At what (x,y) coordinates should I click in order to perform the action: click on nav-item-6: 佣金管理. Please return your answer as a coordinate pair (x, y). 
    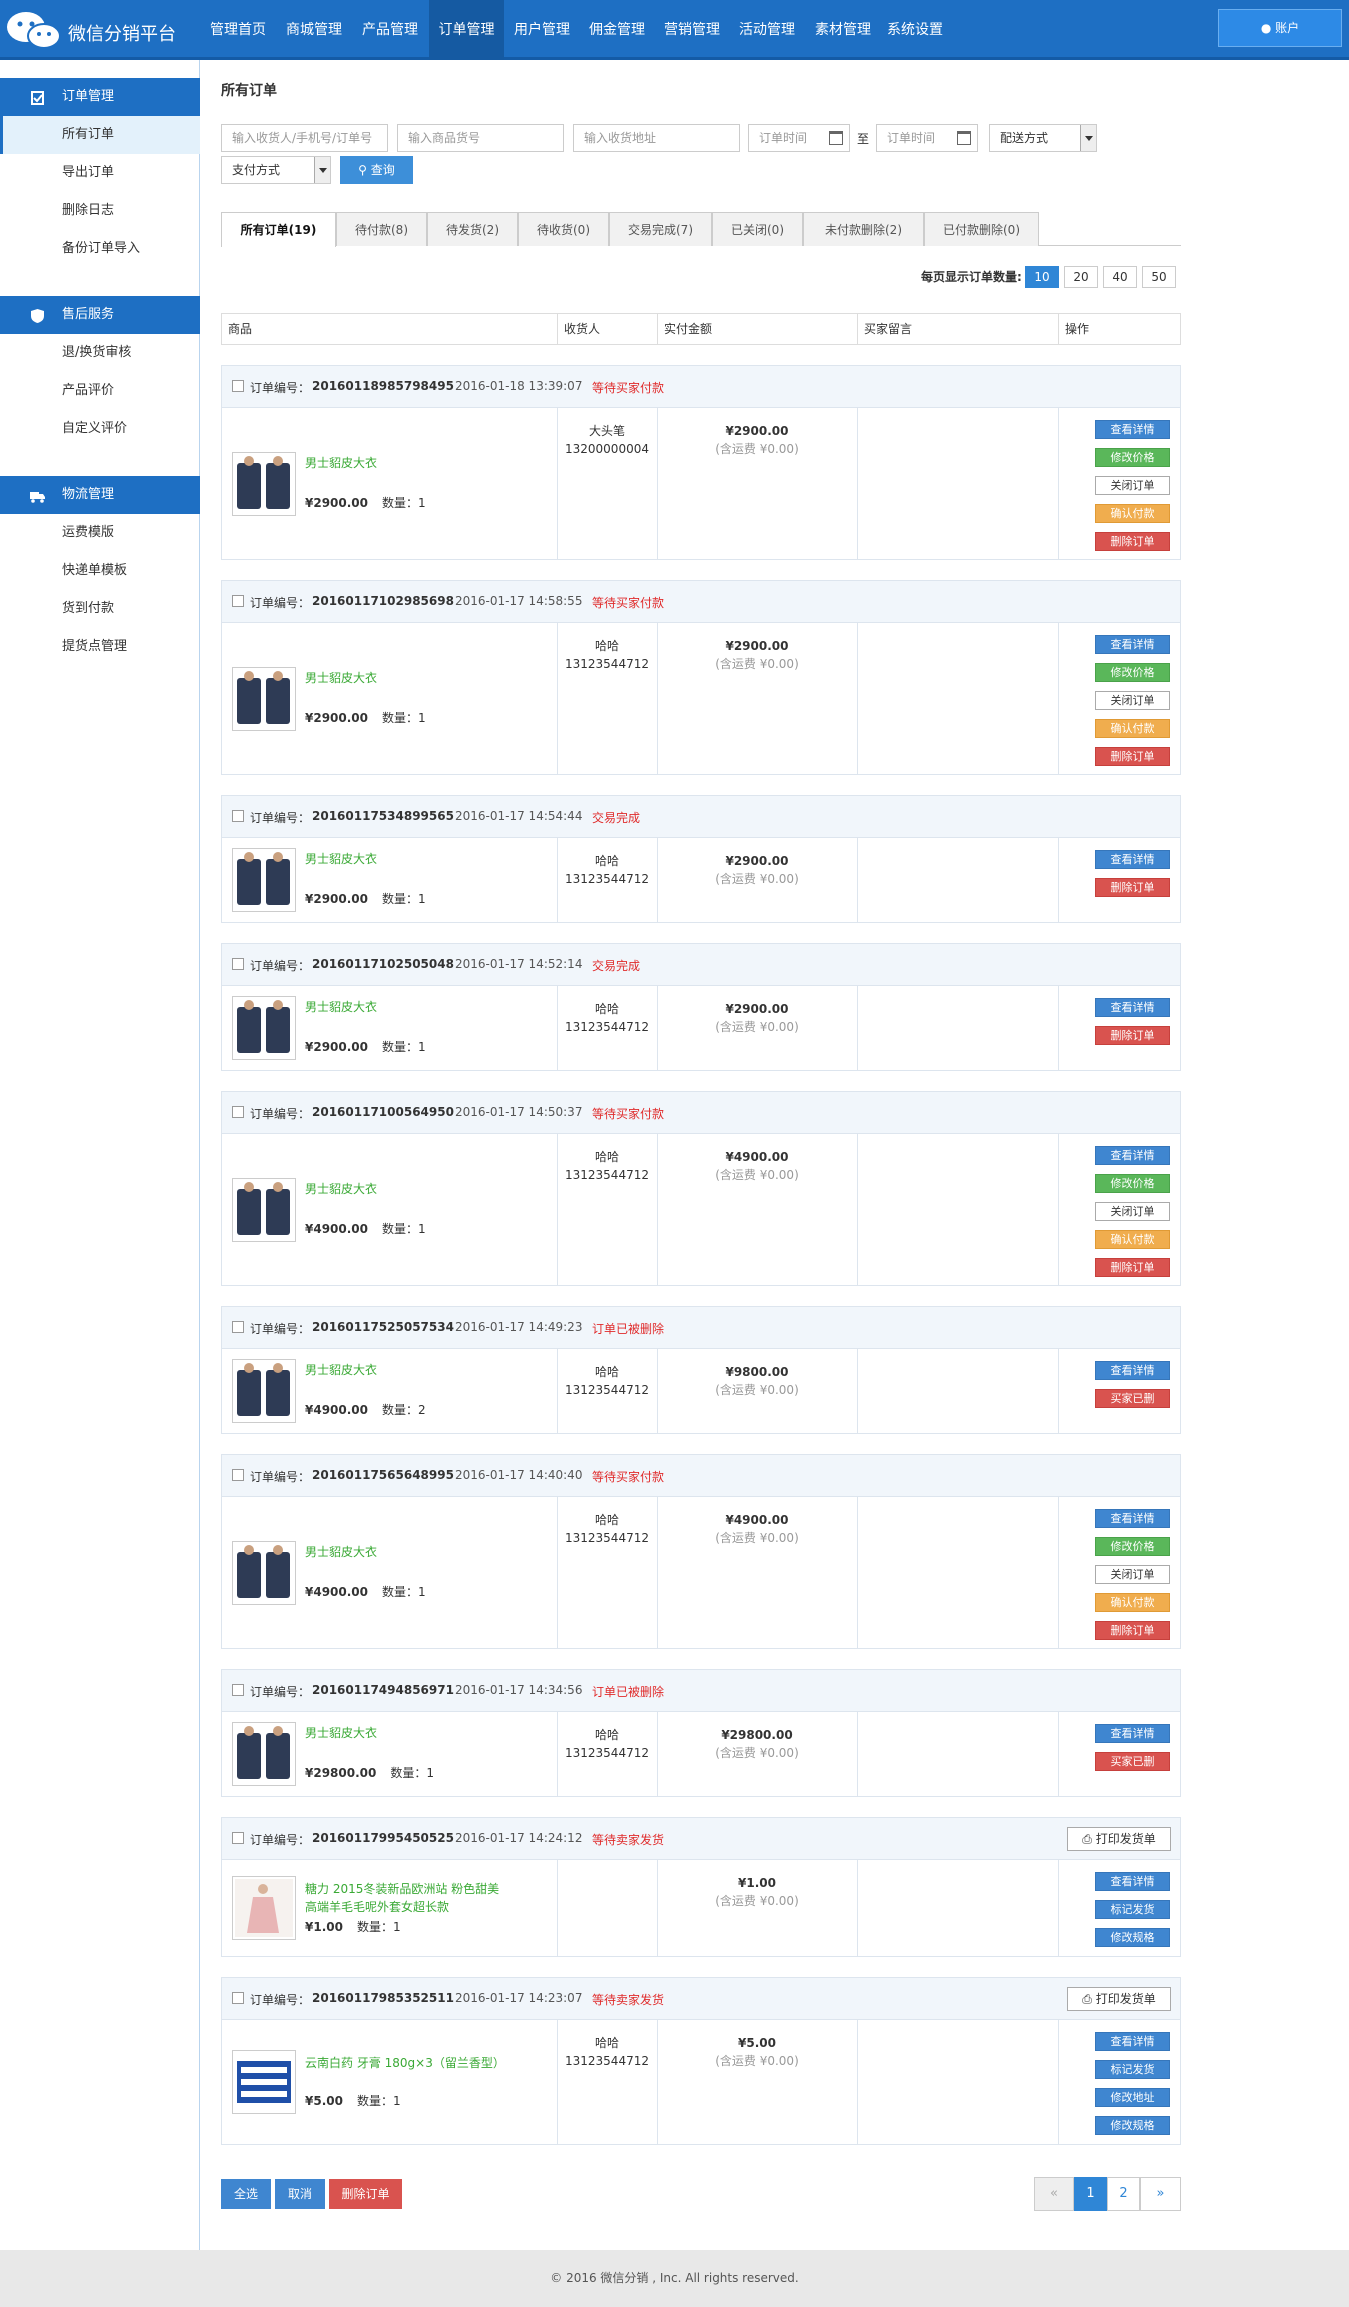
    Looking at the image, I should click on (617, 30).